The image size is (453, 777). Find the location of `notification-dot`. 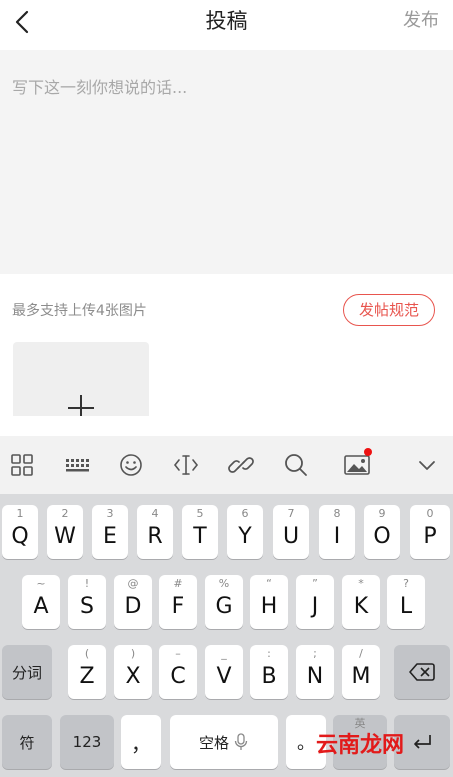

notification-dot is located at coordinates (368, 452).